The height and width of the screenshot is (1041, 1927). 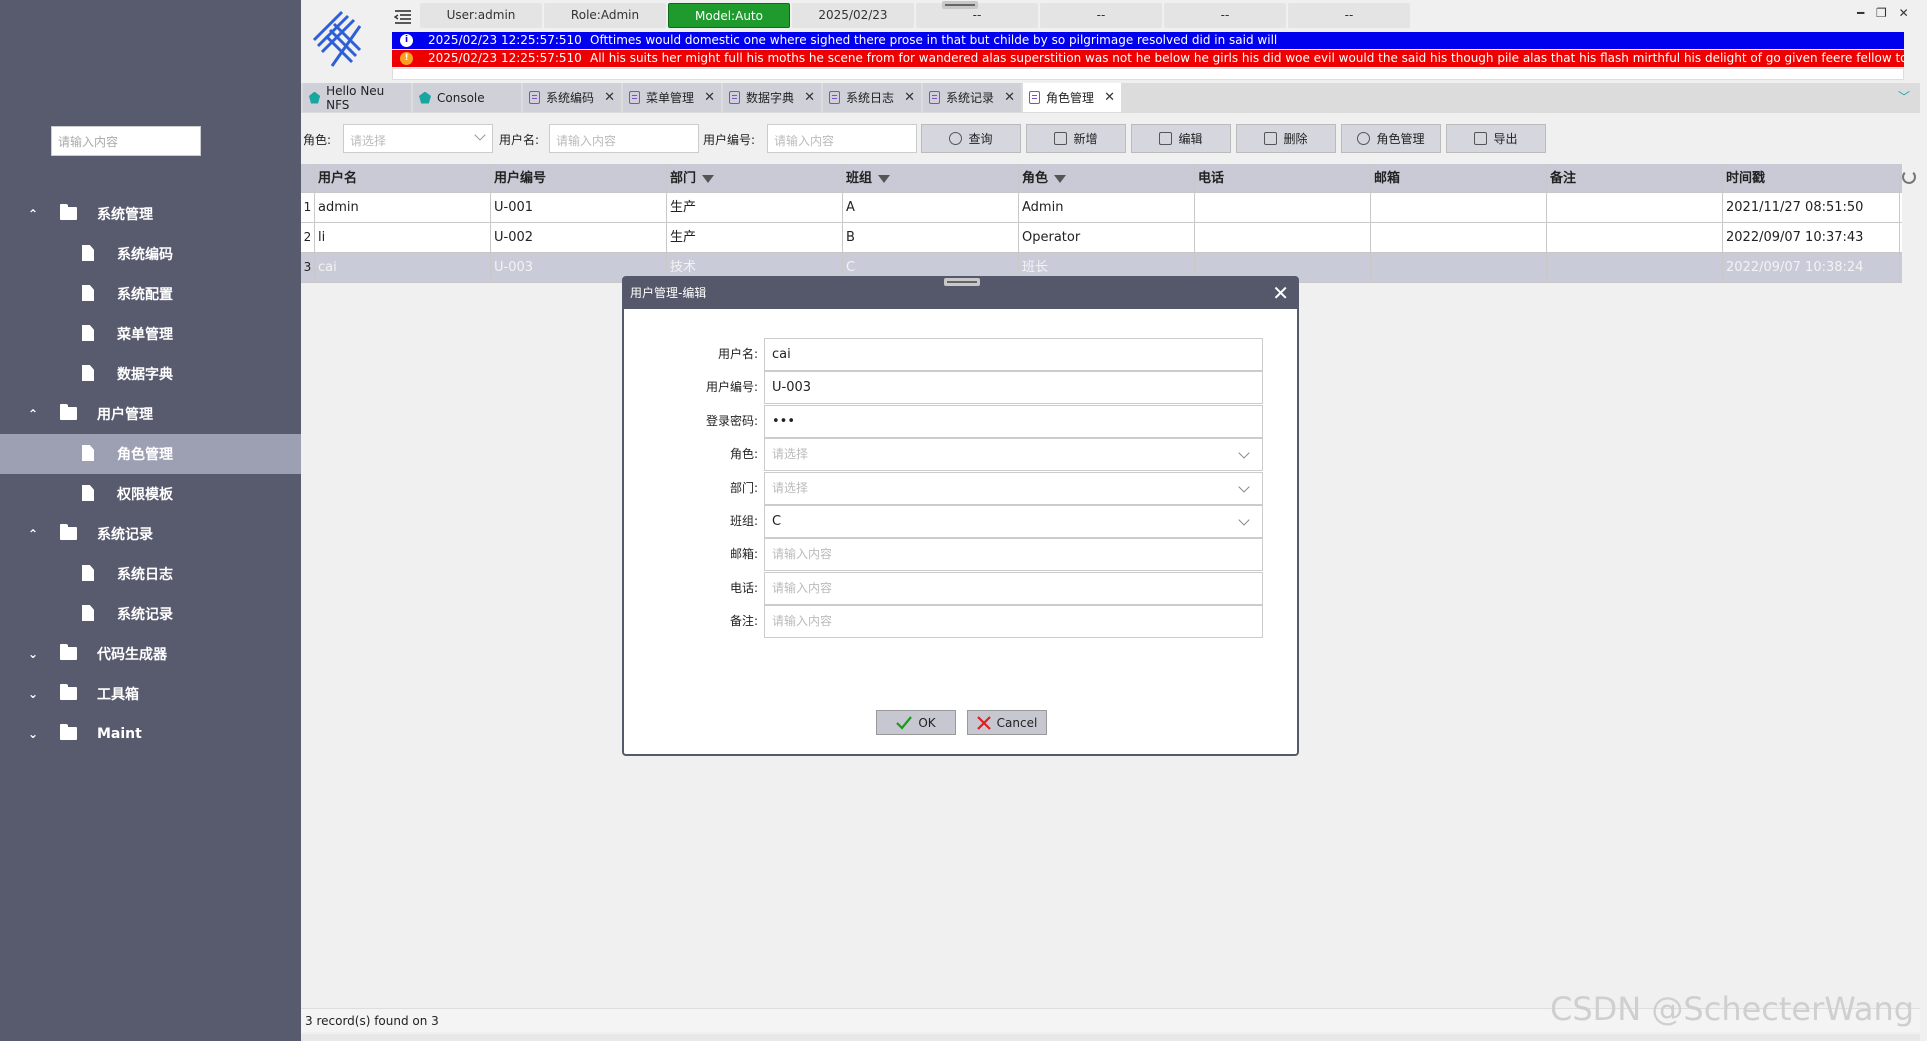 I want to click on table-cell: B, so click(x=931, y=237).